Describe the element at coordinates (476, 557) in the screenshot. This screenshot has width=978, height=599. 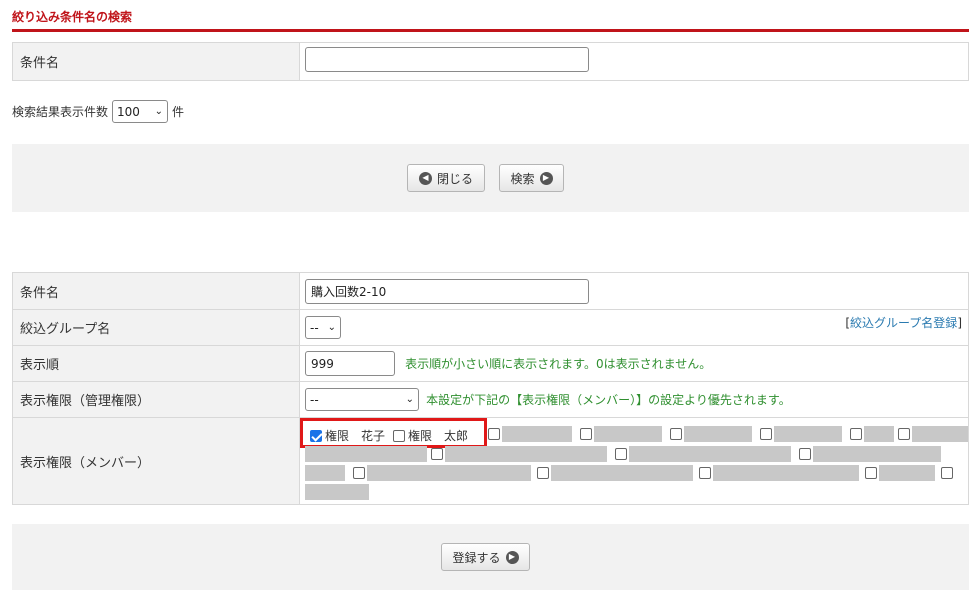
I see `register-button-label: 登録する` at that location.